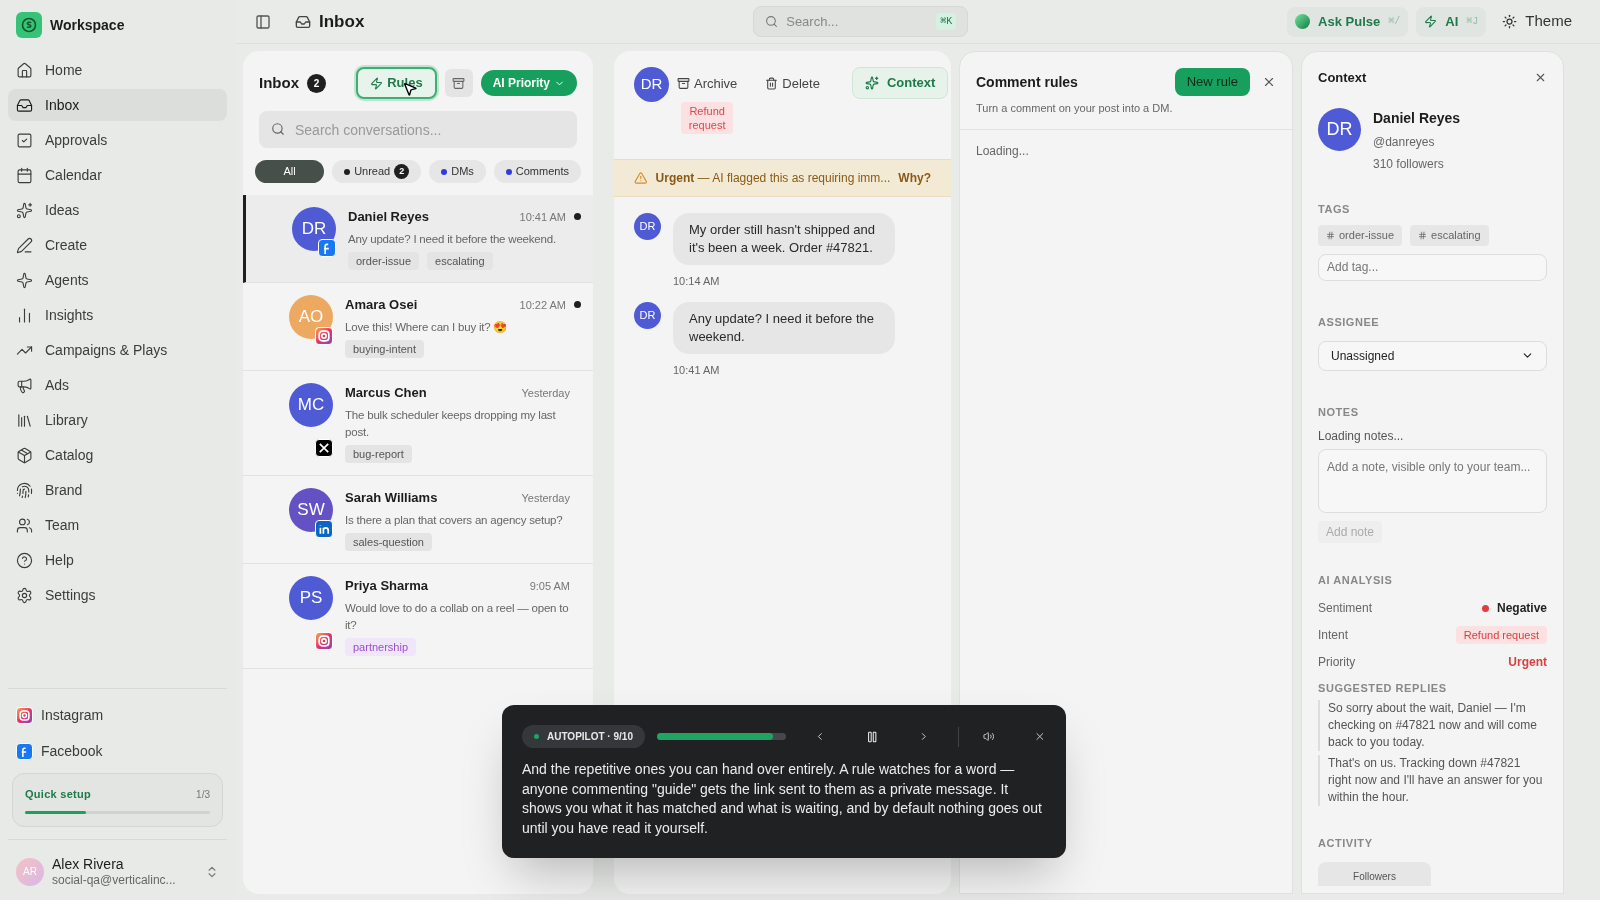  Describe the element at coordinates (117, 715) in the screenshot. I see `account-link: Instagram` at that location.